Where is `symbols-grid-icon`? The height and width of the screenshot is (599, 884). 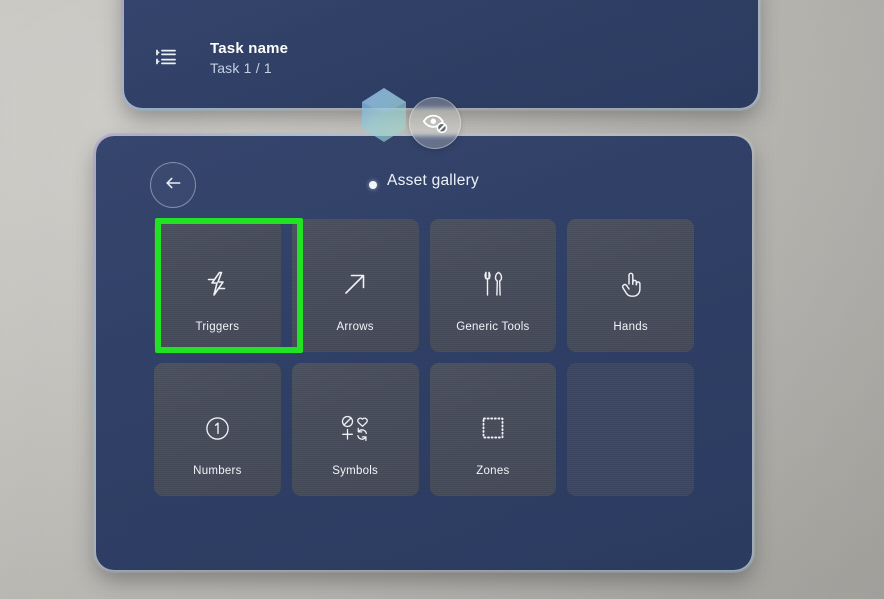
symbols-grid-icon is located at coordinates (355, 428).